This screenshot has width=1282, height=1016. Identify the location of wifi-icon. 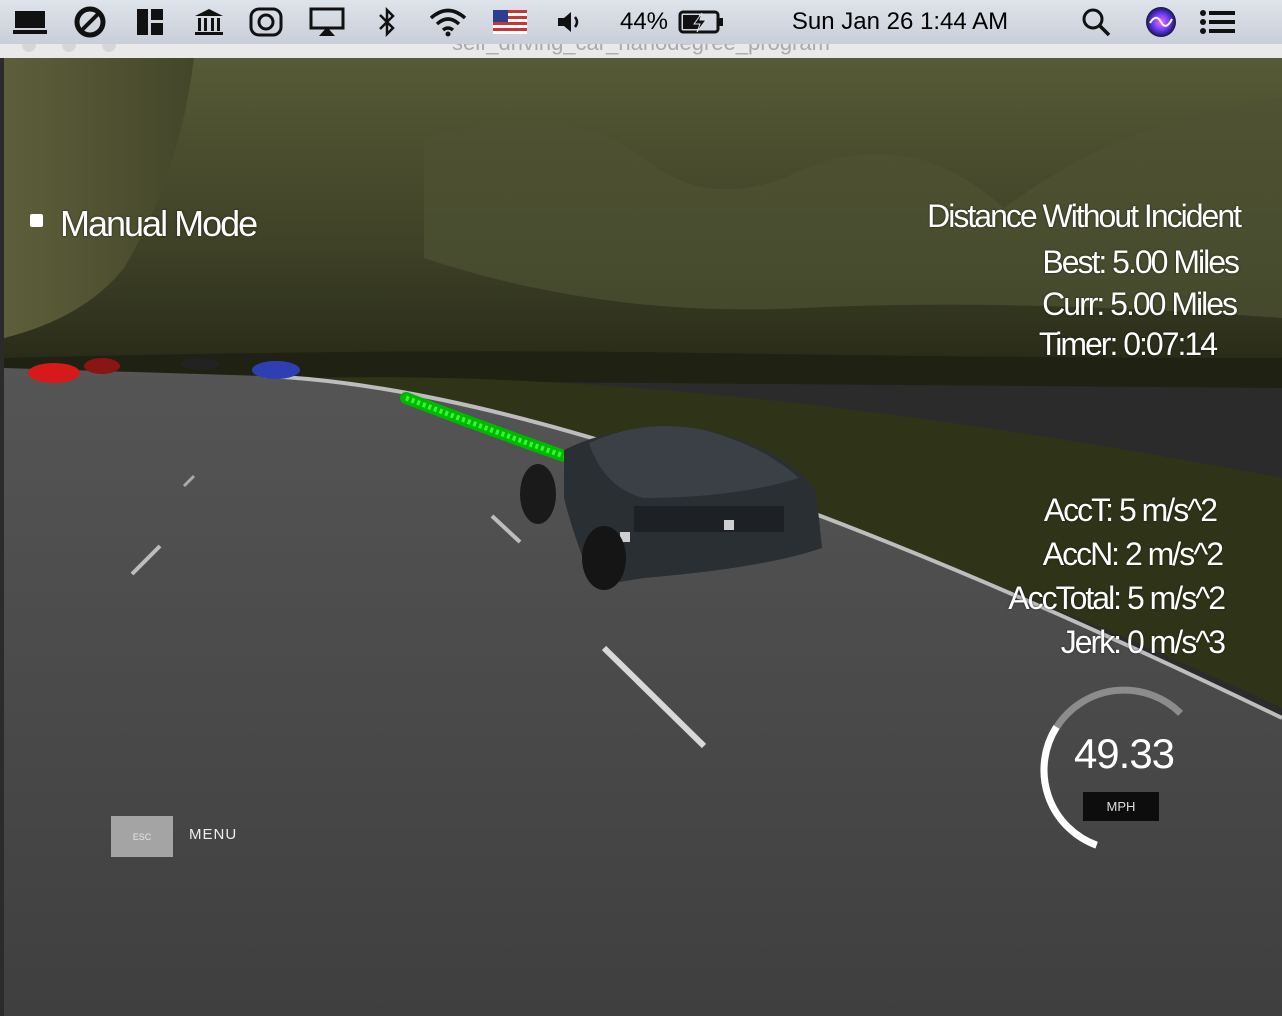
(448, 22).